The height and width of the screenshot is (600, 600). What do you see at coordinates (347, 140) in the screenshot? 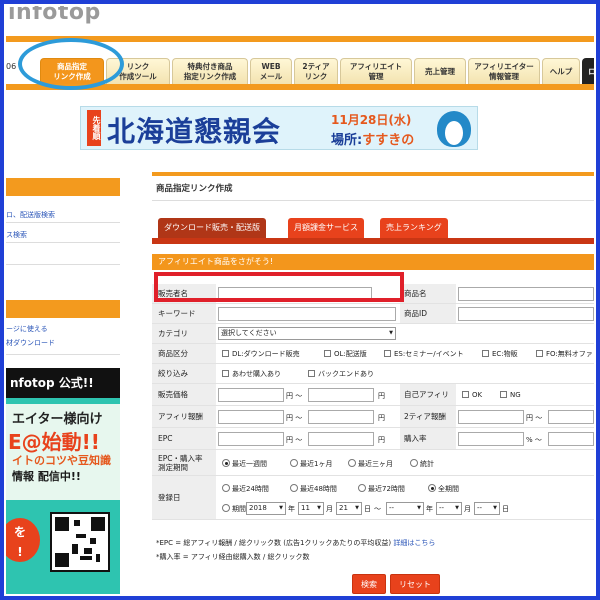
I see `banner-place-label: 場所:` at bounding box center [347, 140].